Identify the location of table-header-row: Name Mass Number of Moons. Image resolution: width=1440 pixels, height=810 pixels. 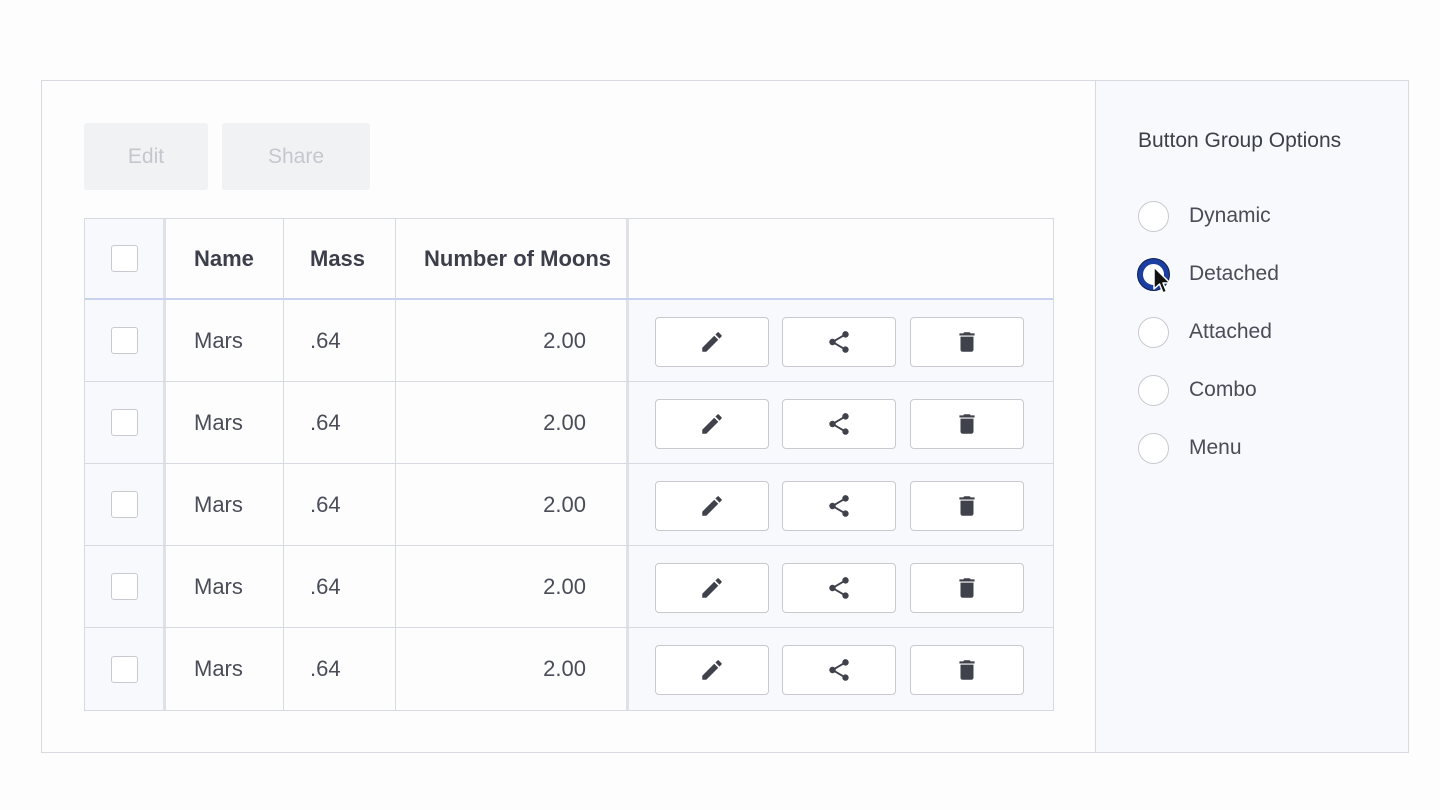
(569, 259).